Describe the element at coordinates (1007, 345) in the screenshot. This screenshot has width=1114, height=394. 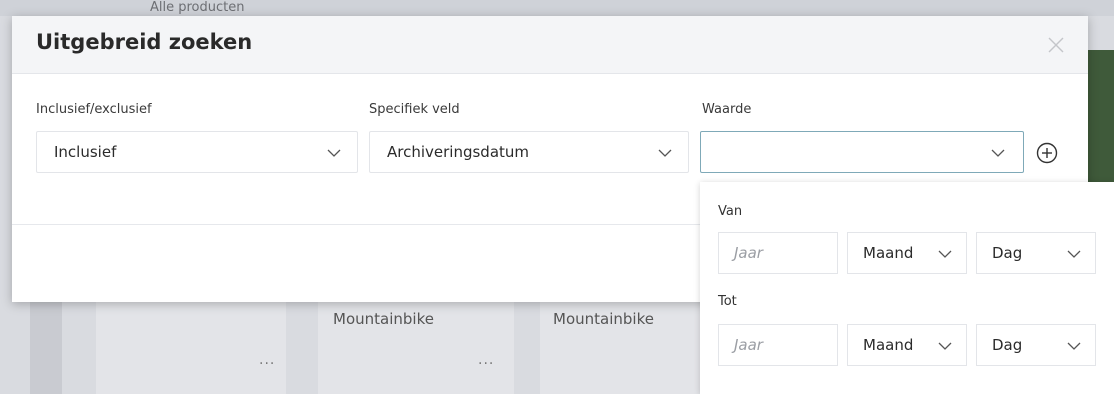
I see `to-day-value: Dag` at that location.